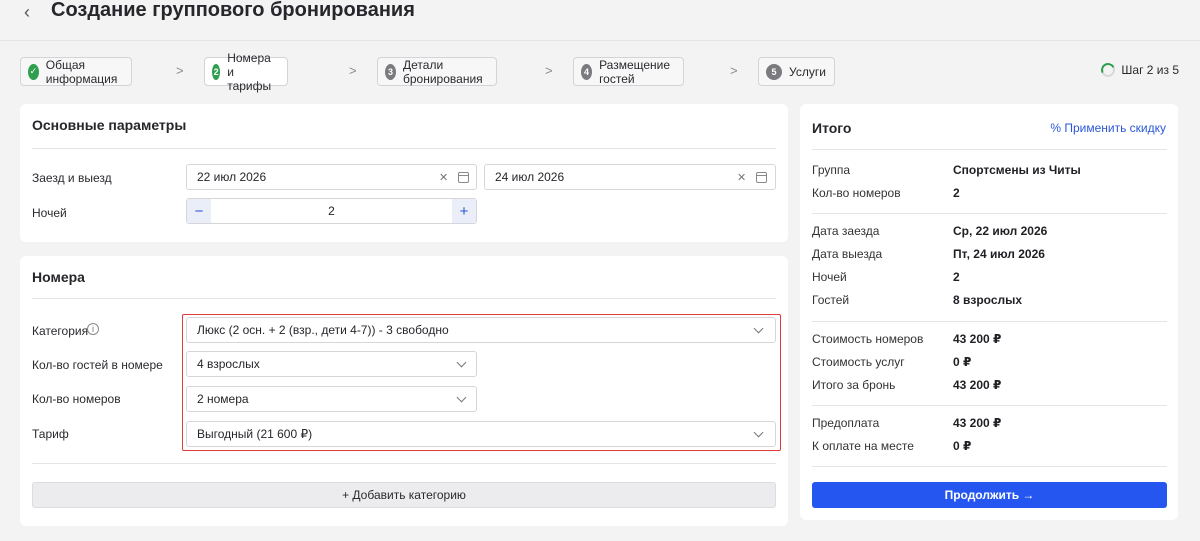 This screenshot has width=1200, height=541. Describe the element at coordinates (33, 71) in the screenshot. I see `check-icon: ✓` at that location.